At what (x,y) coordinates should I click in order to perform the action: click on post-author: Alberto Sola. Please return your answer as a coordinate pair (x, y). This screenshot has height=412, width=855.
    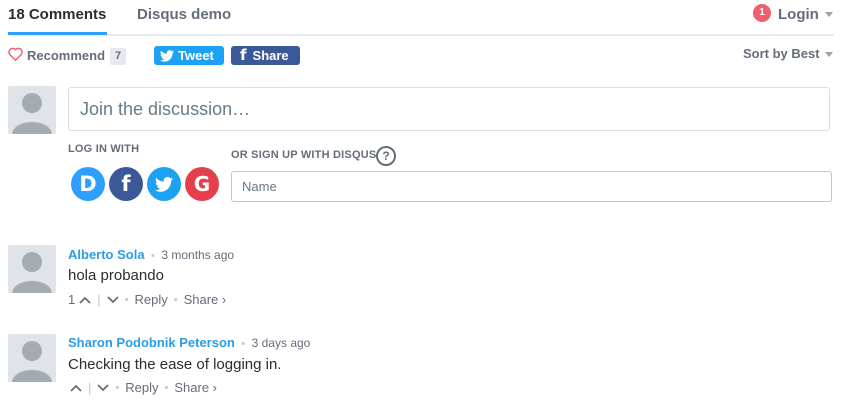
    Looking at the image, I should click on (106, 254).